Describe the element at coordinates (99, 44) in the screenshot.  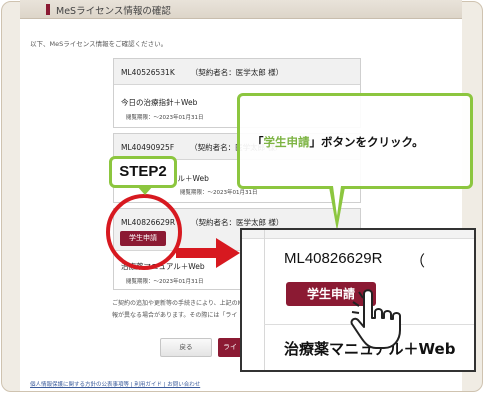
I see `intro-text: 以下、MeSライセンス情報をご確認ください。` at that location.